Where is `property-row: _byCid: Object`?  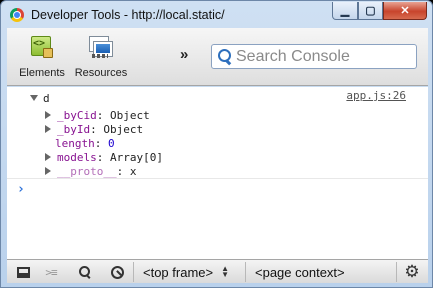 property-row: _byCid: Object is located at coordinates (97, 115).